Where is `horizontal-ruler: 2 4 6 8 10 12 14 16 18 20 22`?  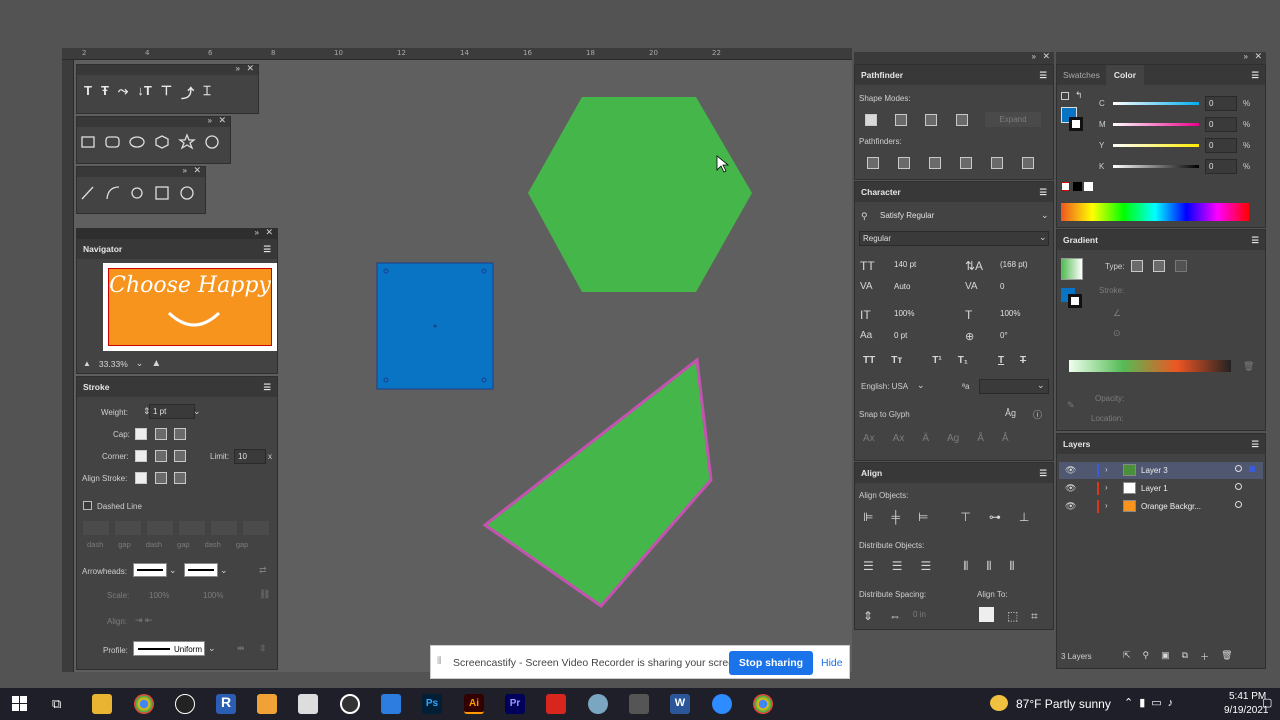
horizontal-ruler: 2 4 6 8 10 12 14 16 18 20 22 is located at coordinates (457, 54).